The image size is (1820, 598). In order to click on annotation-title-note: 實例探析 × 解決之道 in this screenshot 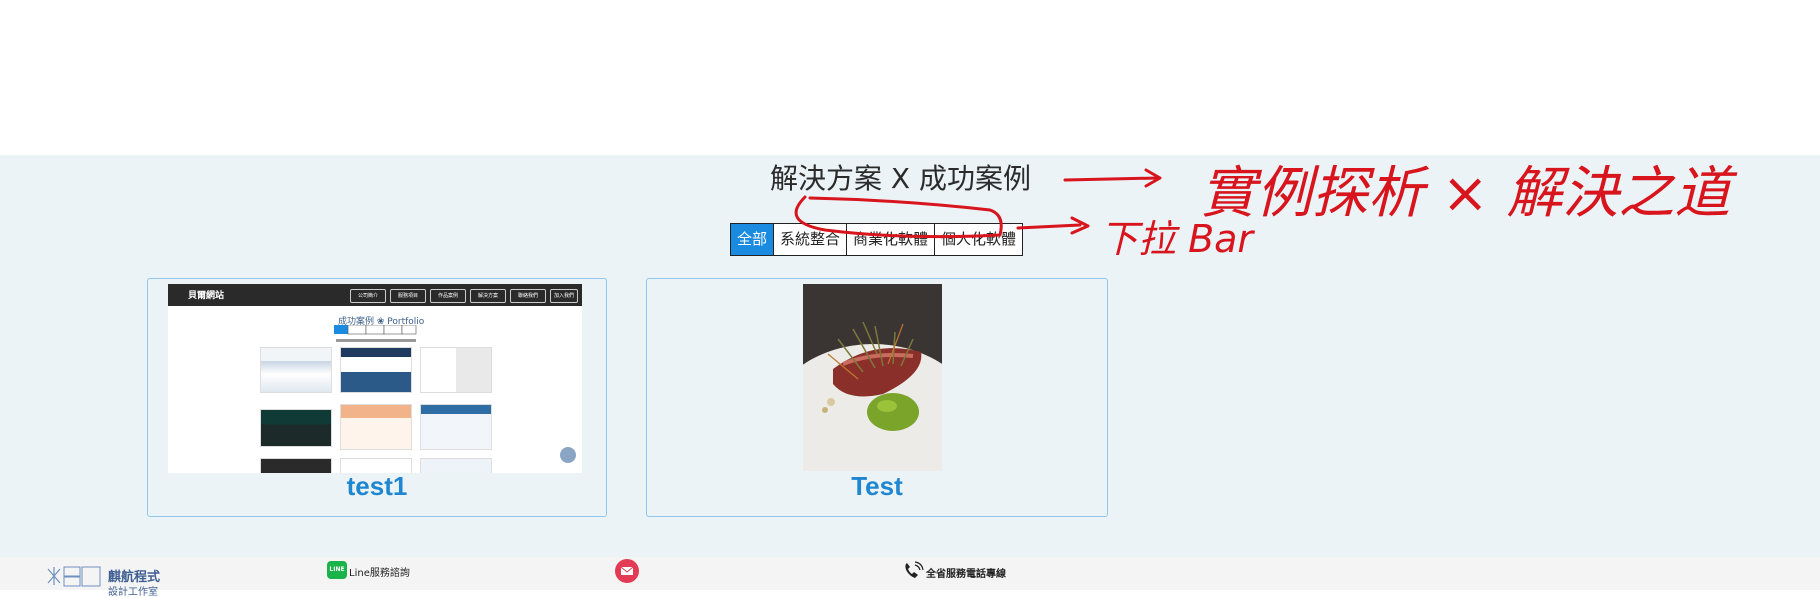, I will do `click(1469, 193)`.